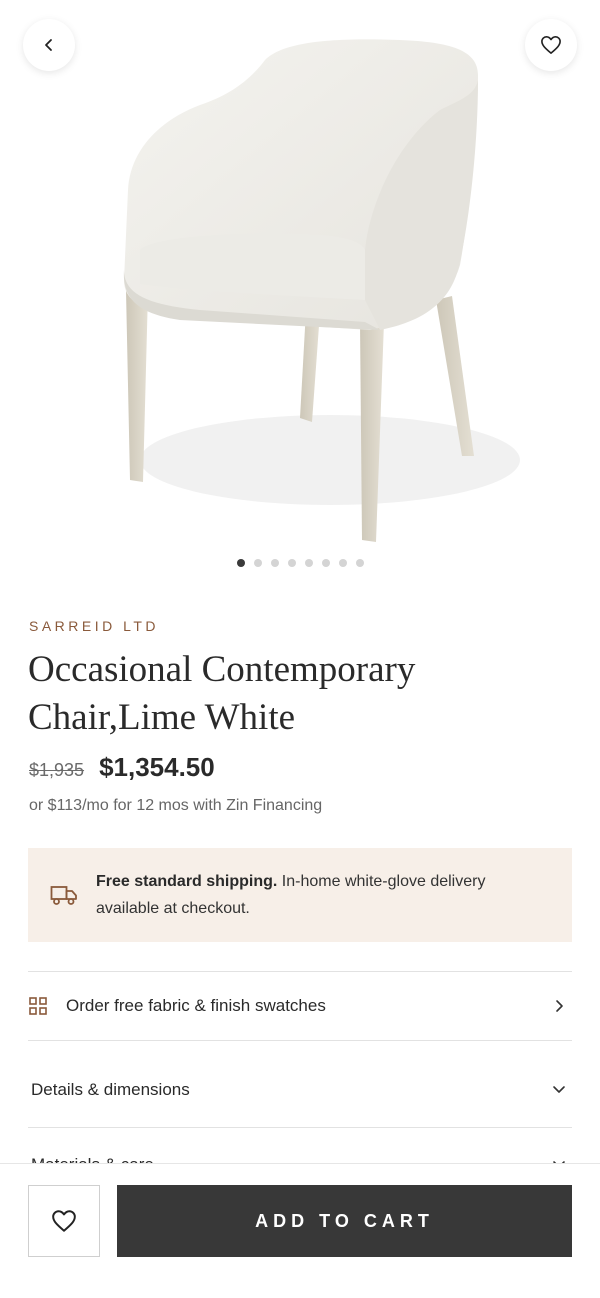 This screenshot has height=1298, width=600. Describe the element at coordinates (38, 1006) in the screenshot. I see `grid-icon` at that location.